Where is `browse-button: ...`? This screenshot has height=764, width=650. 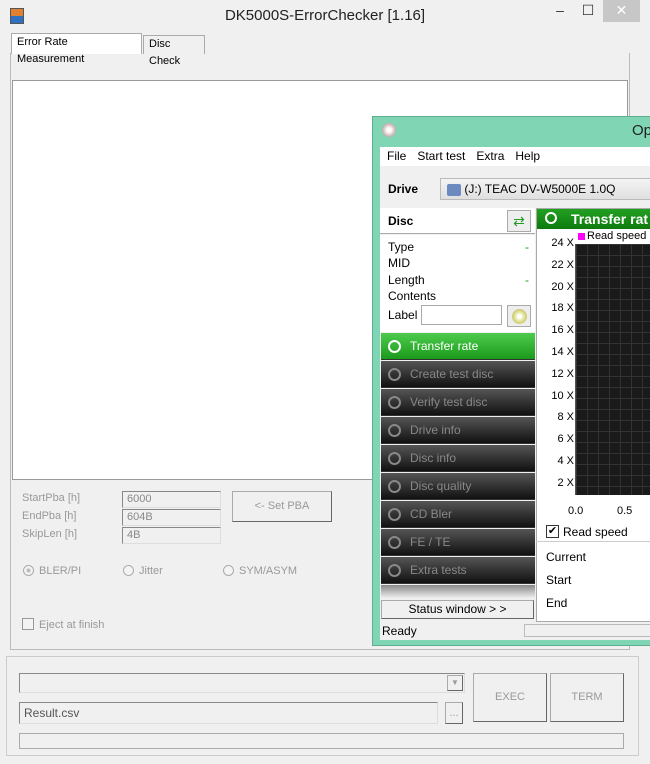 browse-button: ... is located at coordinates (454, 713).